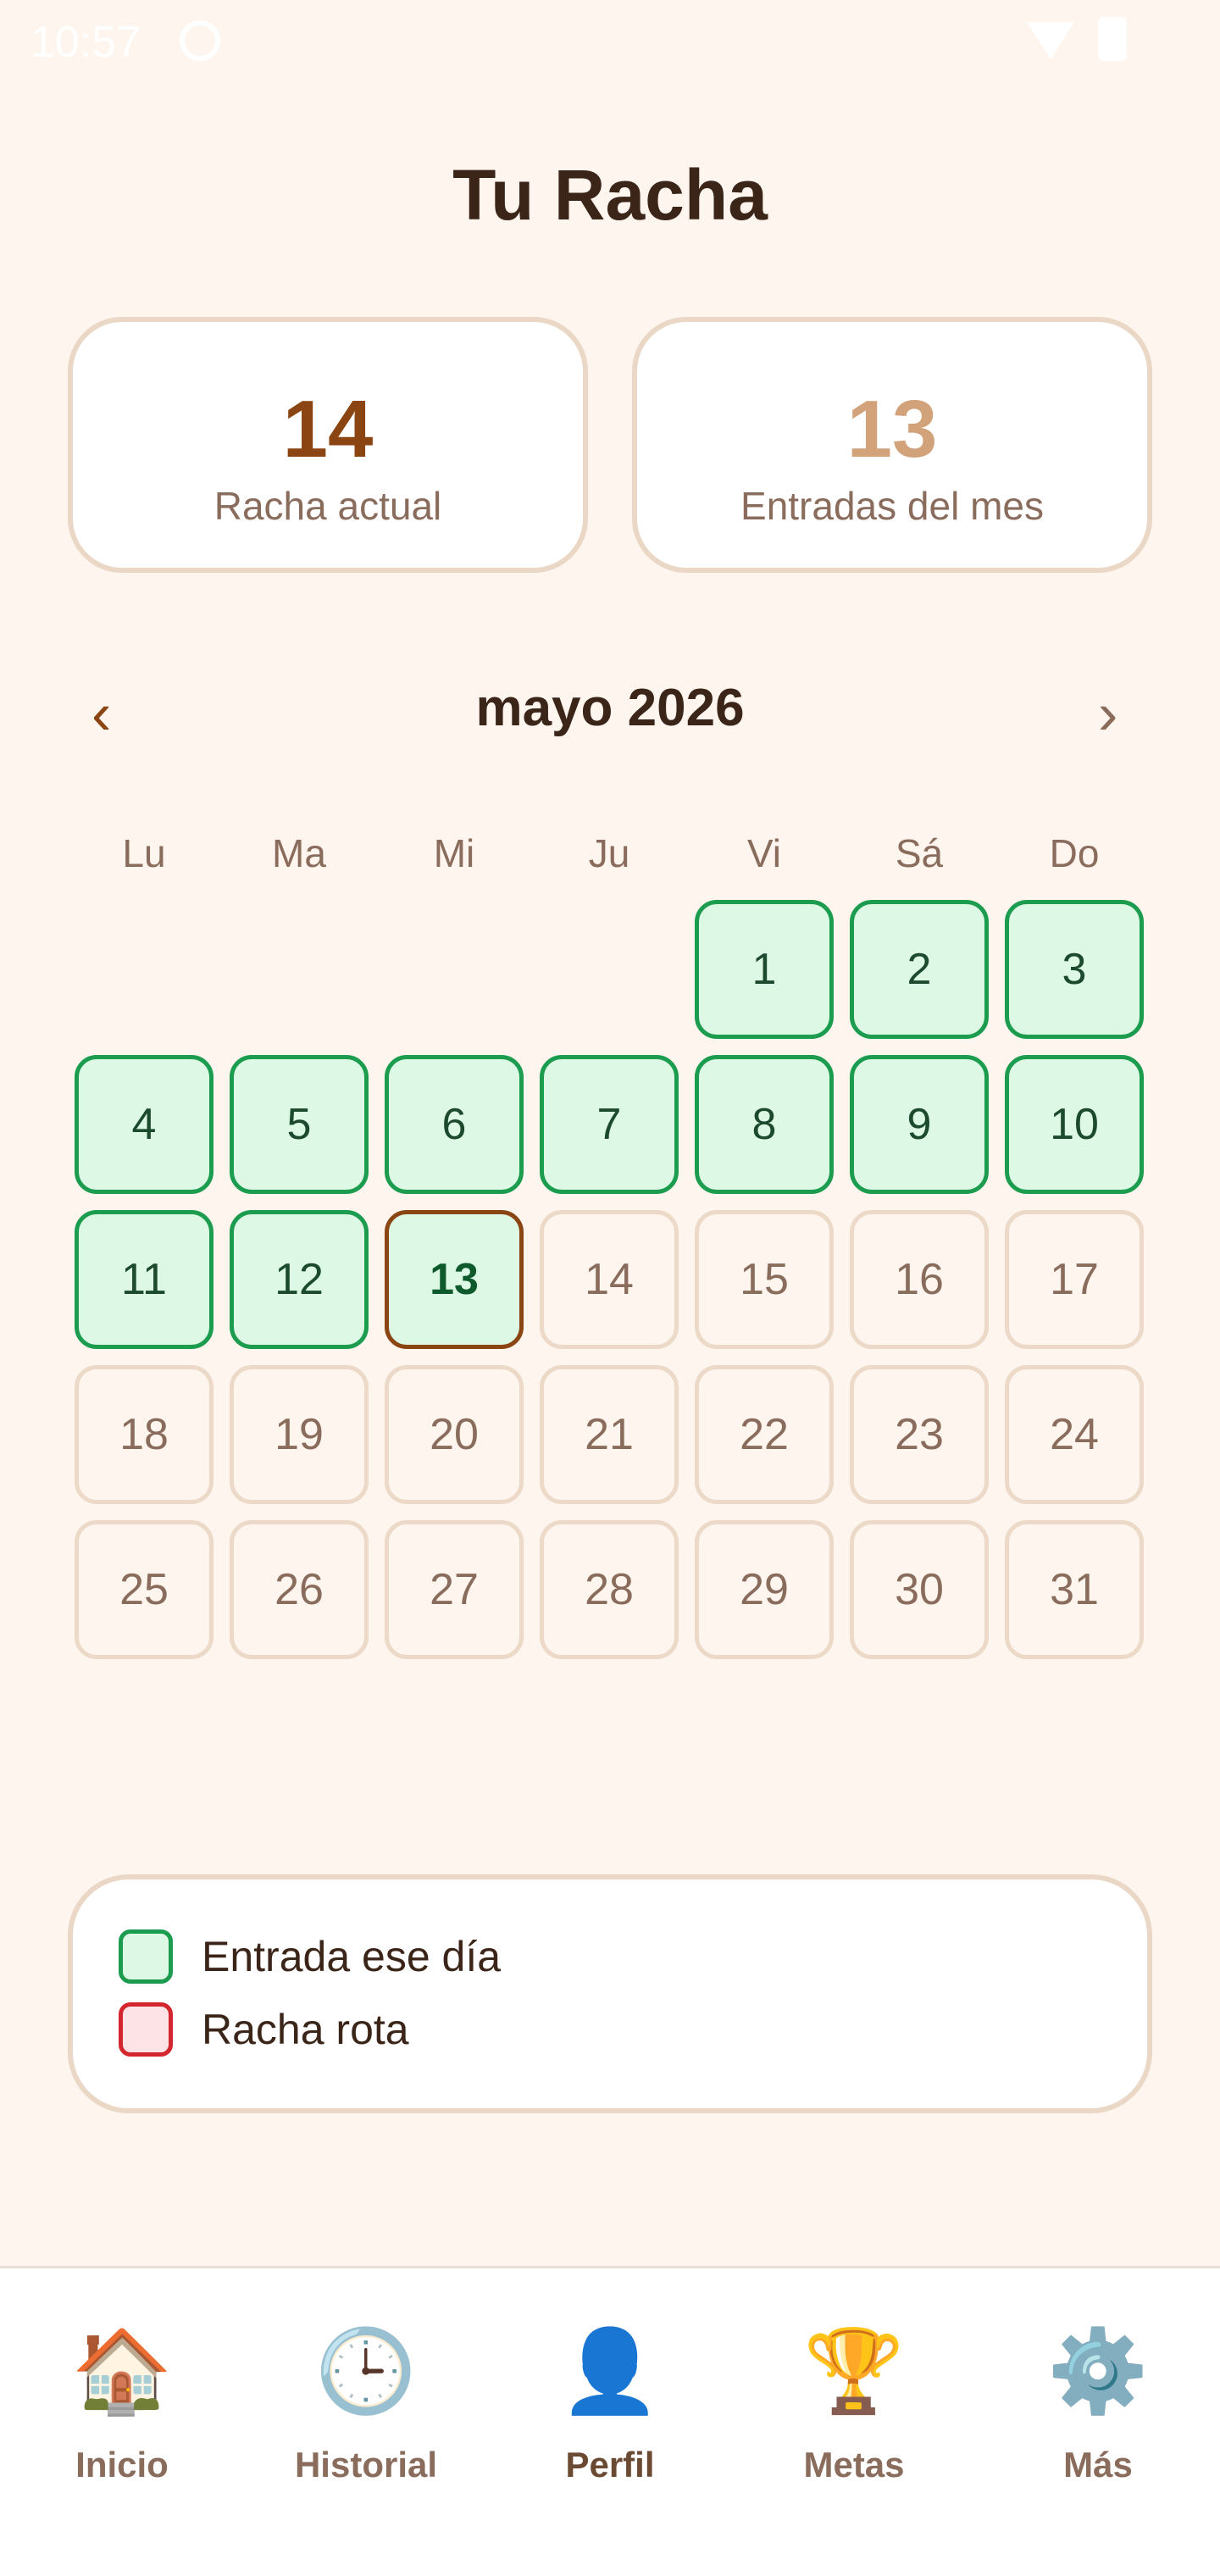  Describe the element at coordinates (764, 1279) in the screenshot. I see `day-cell-15: 15` at that location.